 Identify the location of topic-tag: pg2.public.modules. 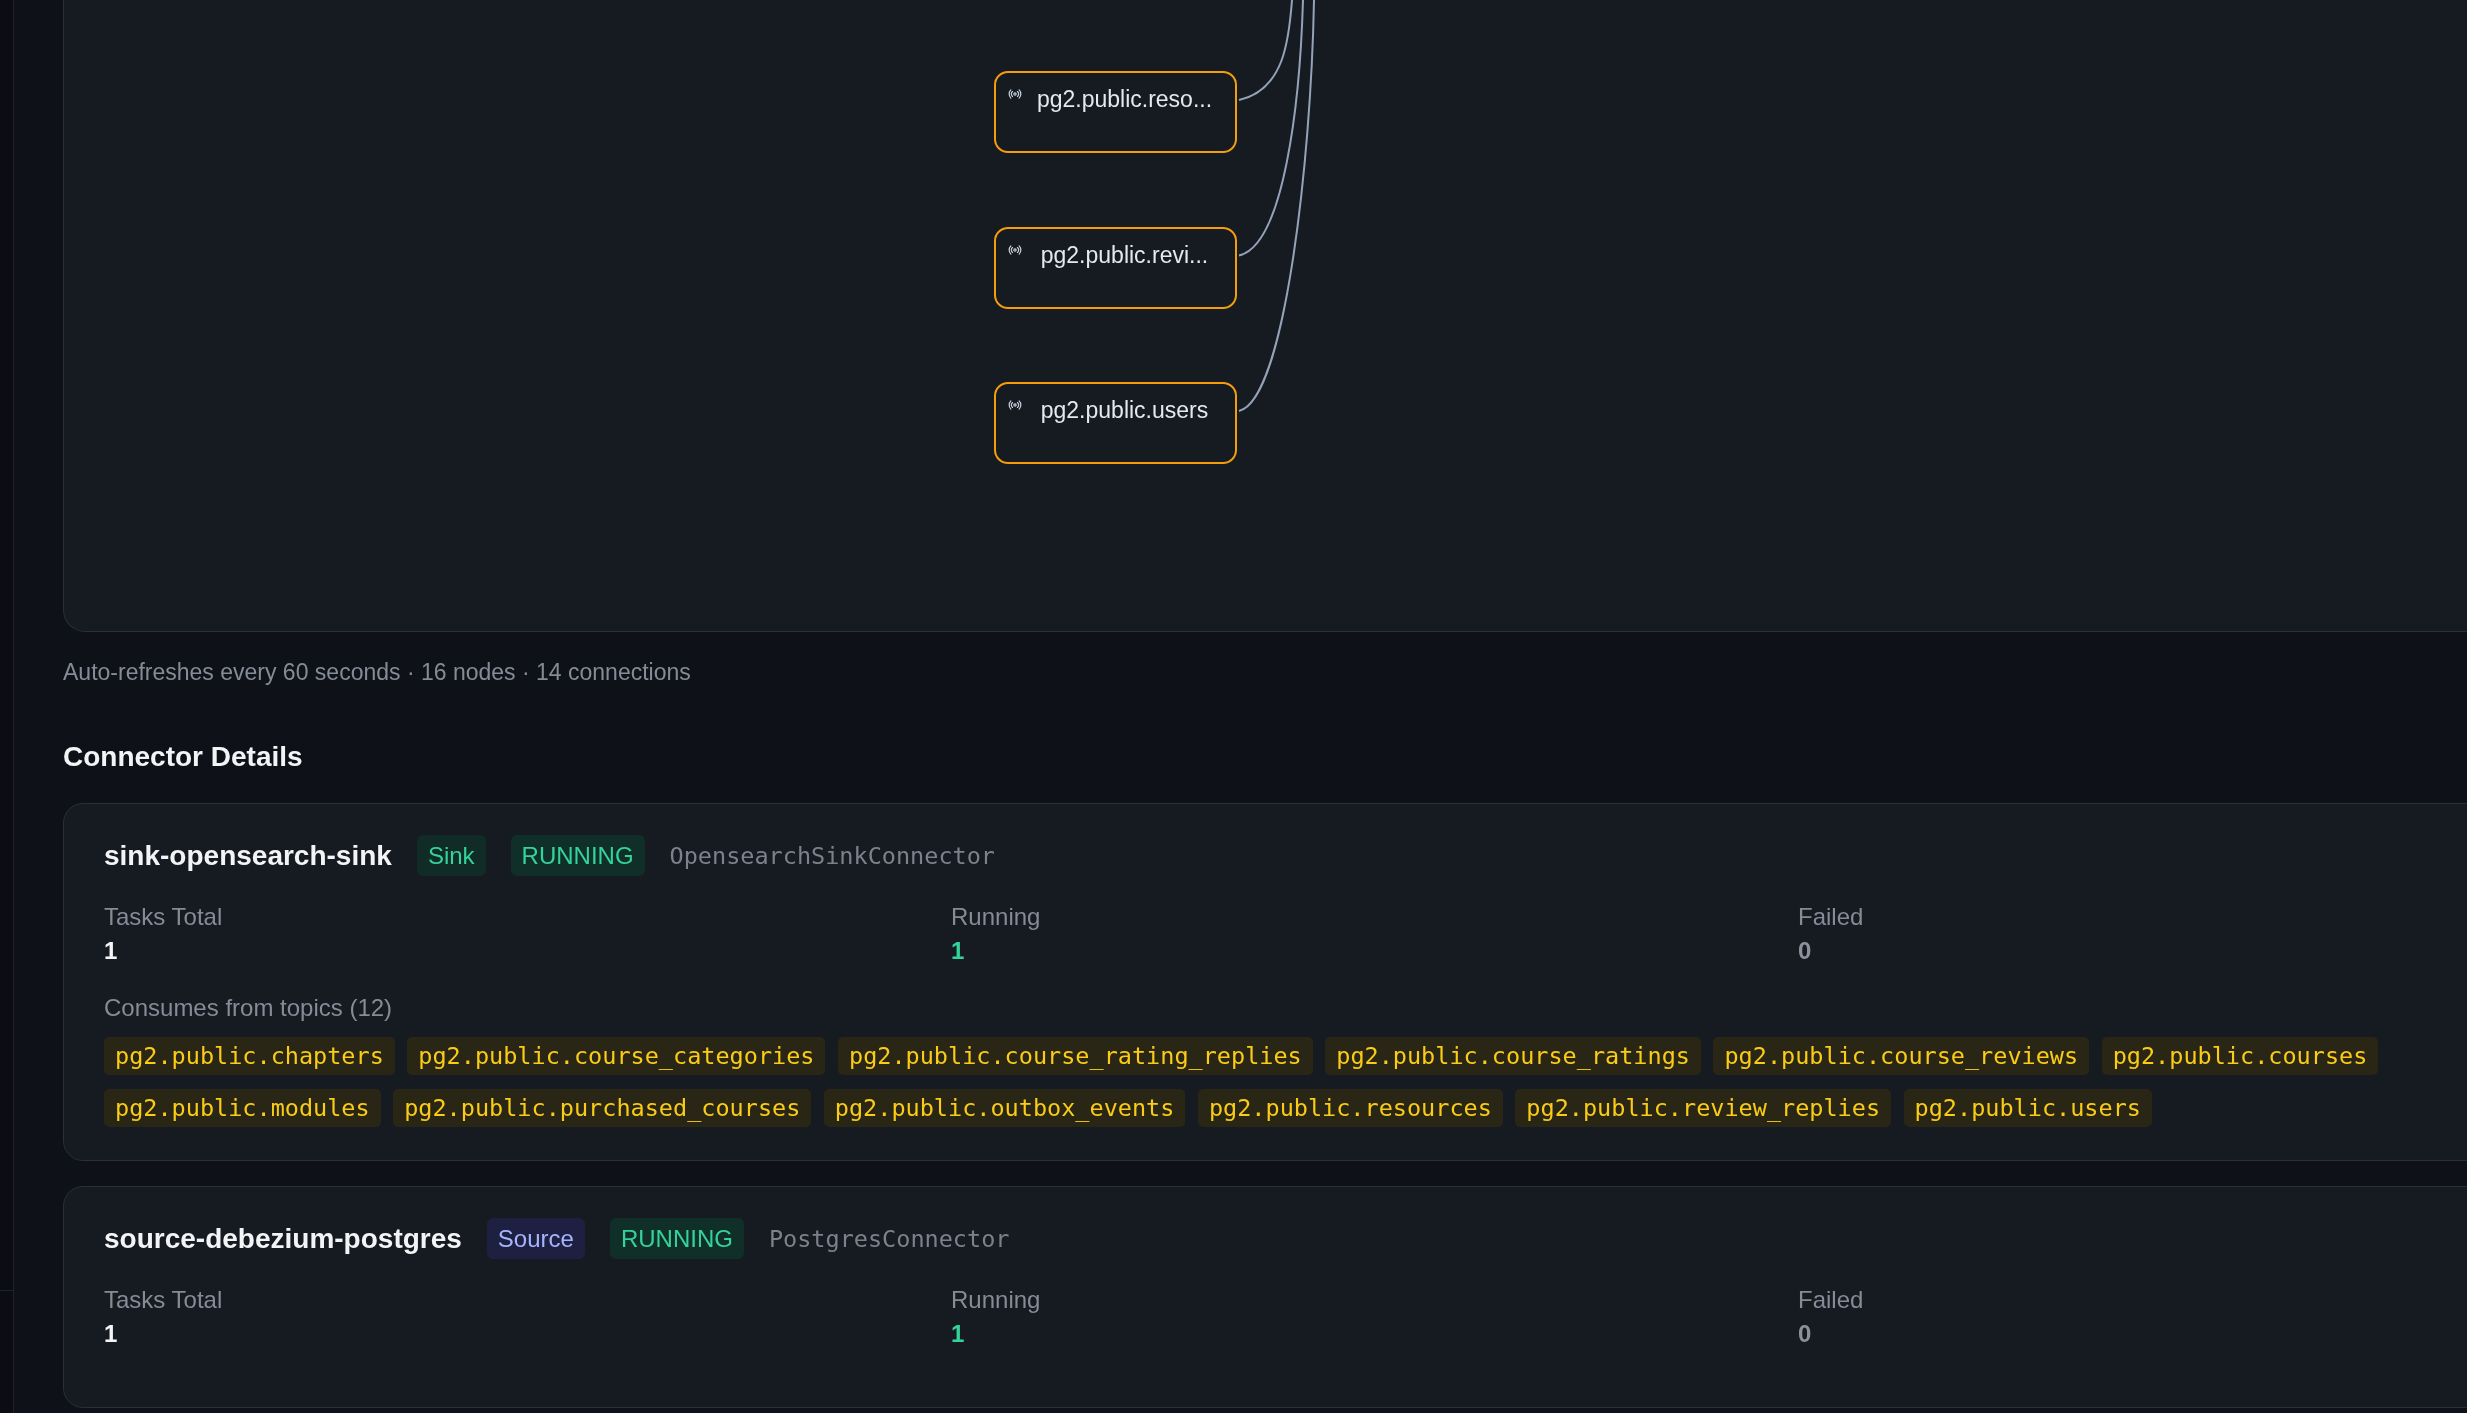
(242, 1108).